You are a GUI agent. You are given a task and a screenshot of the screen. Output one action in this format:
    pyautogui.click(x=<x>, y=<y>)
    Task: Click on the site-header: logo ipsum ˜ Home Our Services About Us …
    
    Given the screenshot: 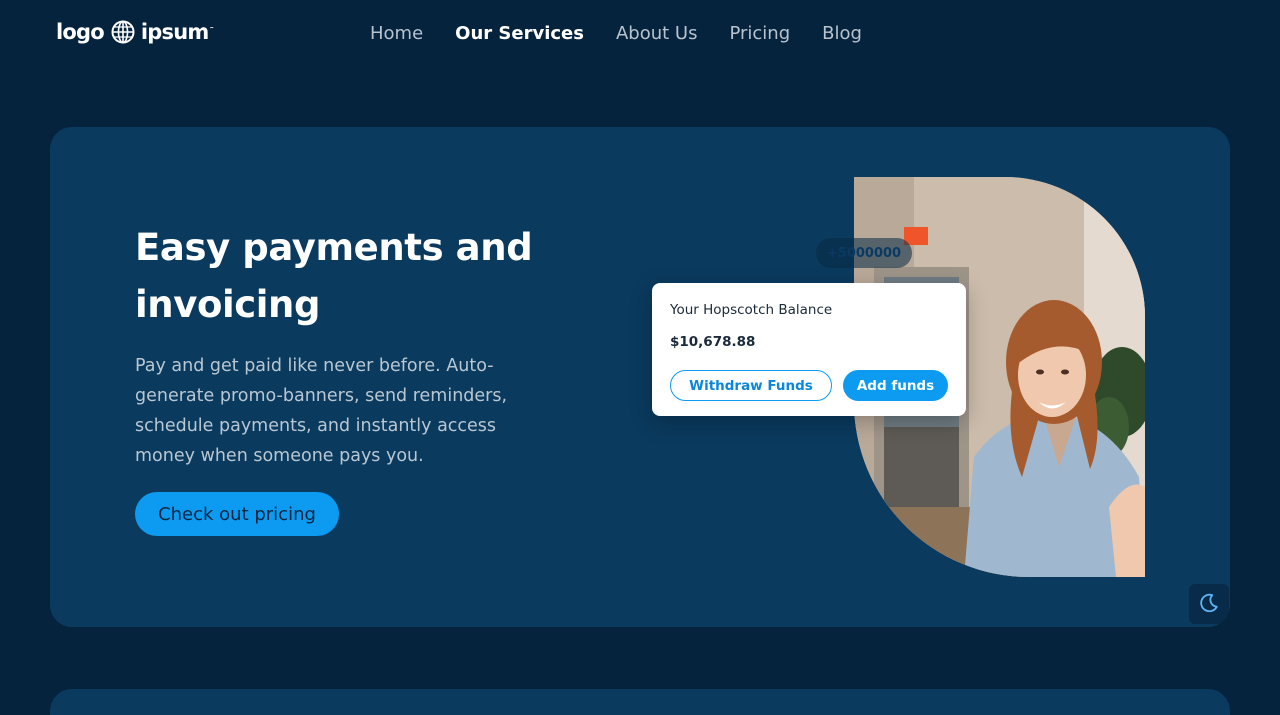 What is the action you would take?
    pyautogui.click(x=640, y=36)
    